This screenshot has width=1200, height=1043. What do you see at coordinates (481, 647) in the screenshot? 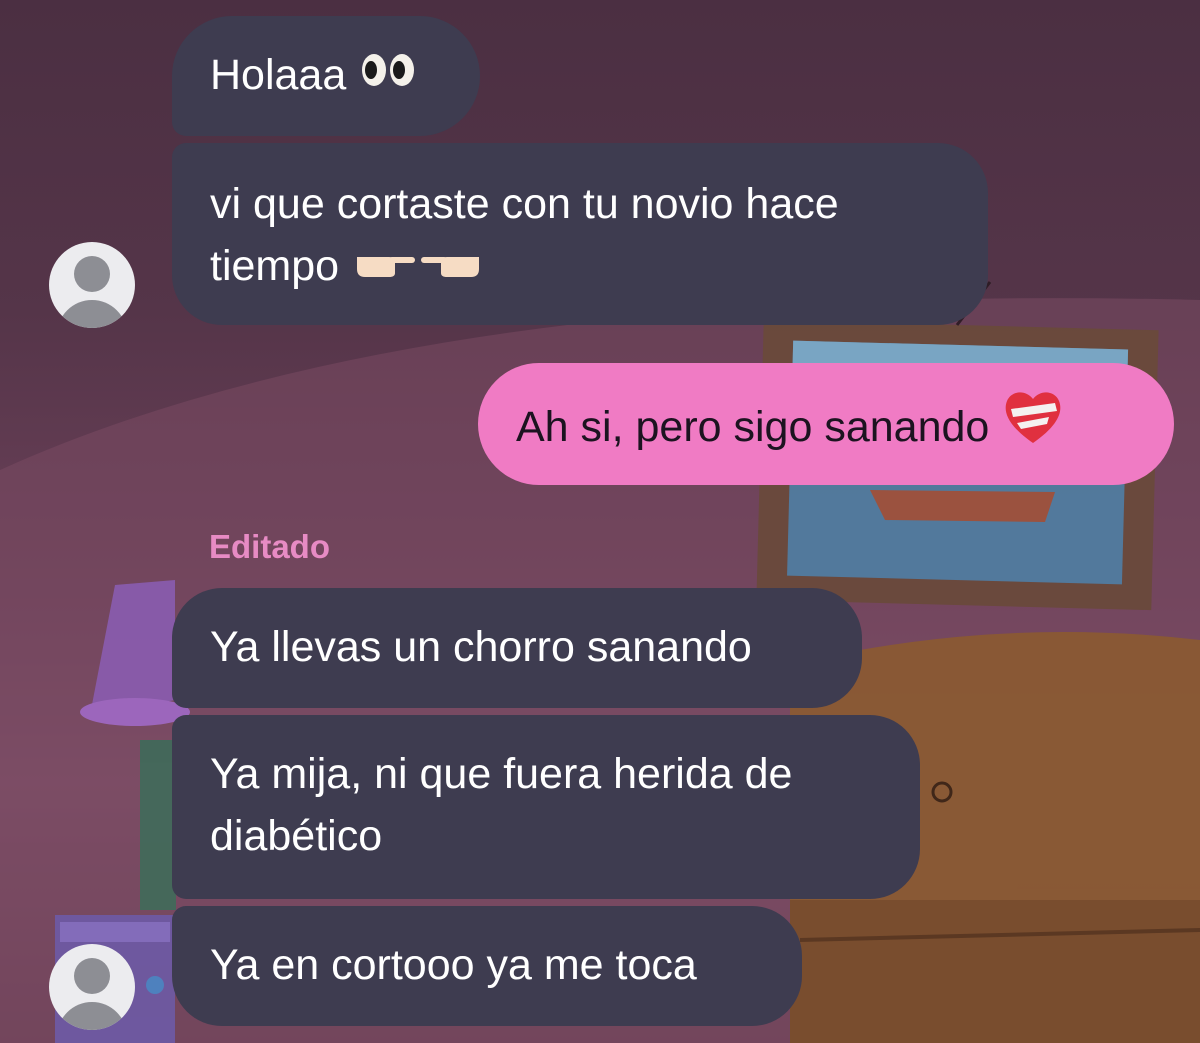
I see `message-text: Ya llevas un chorro sanando` at bounding box center [481, 647].